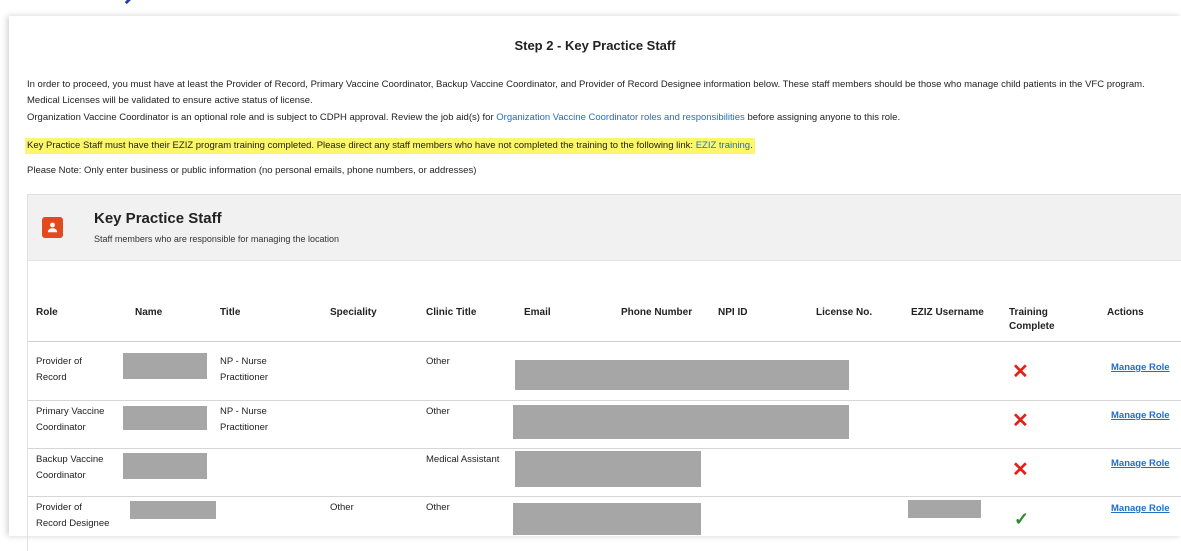 Image resolution: width=1181 pixels, height=551 pixels. What do you see at coordinates (72, 516) in the screenshot?
I see `role-cell: Provider of Record Designee` at bounding box center [72, 516].